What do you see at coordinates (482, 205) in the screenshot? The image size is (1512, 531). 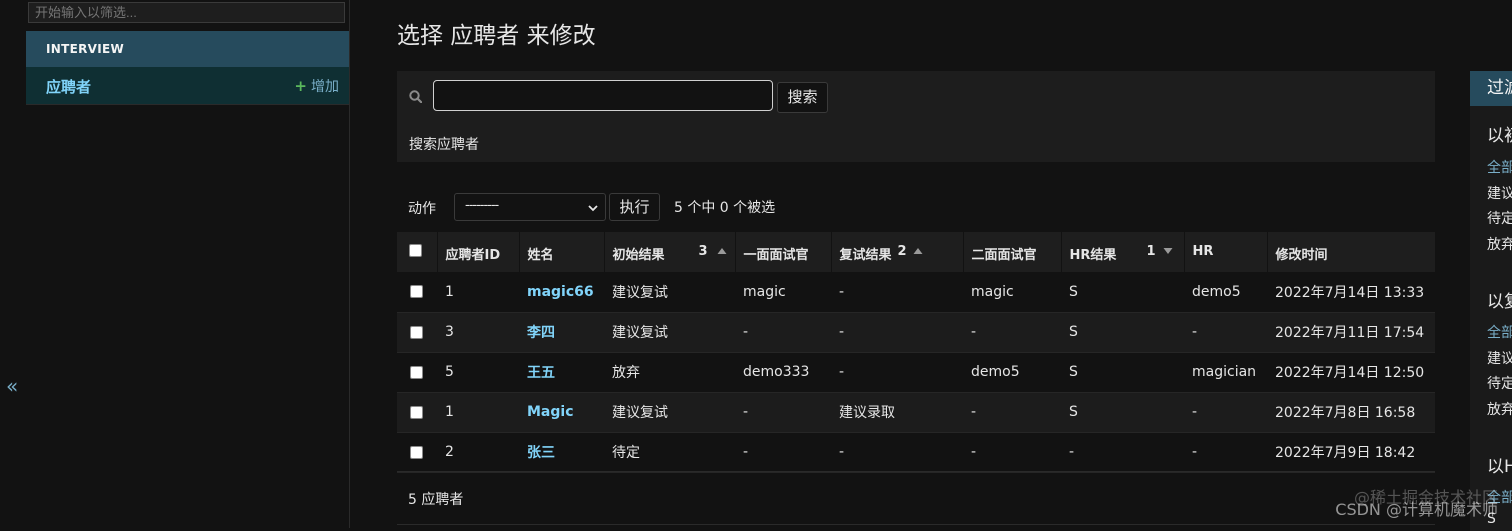 I see `action-select-value: ---------` at bounding box center [482, 205].